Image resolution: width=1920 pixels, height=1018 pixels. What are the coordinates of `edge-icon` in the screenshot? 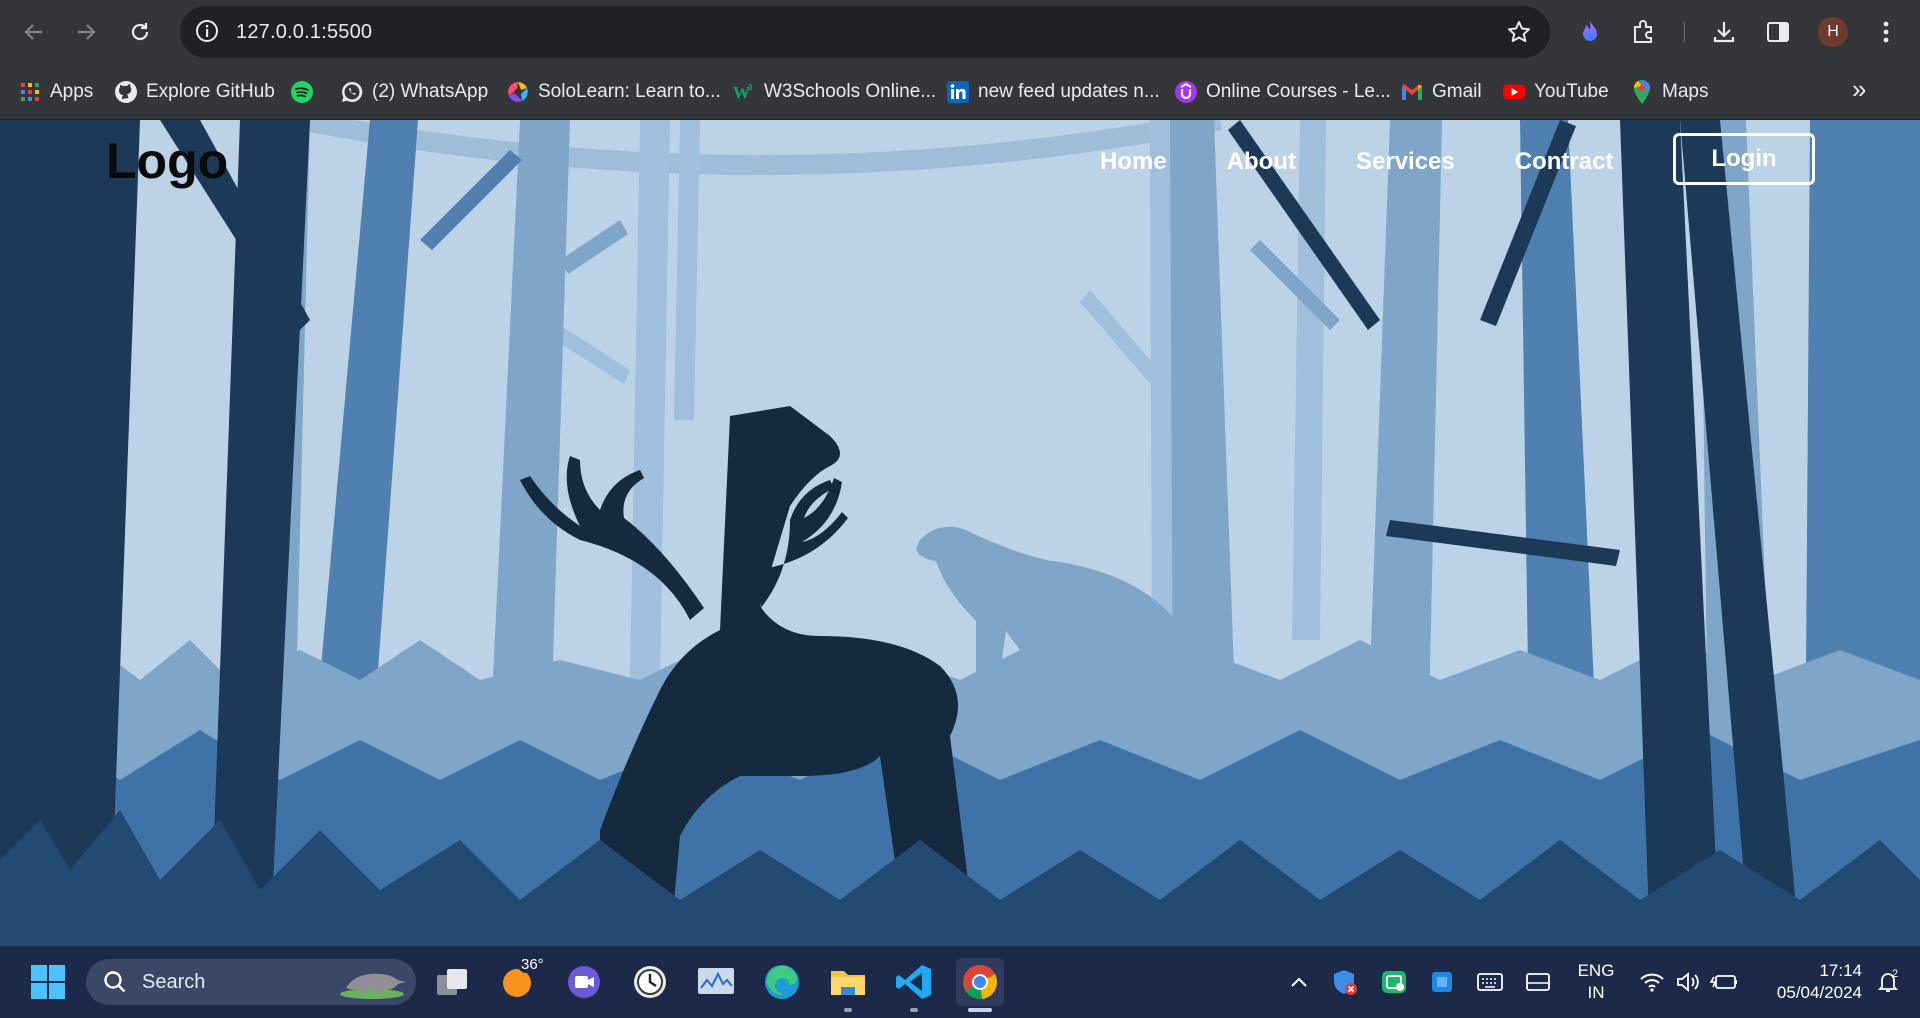 It's located at (782, 982).